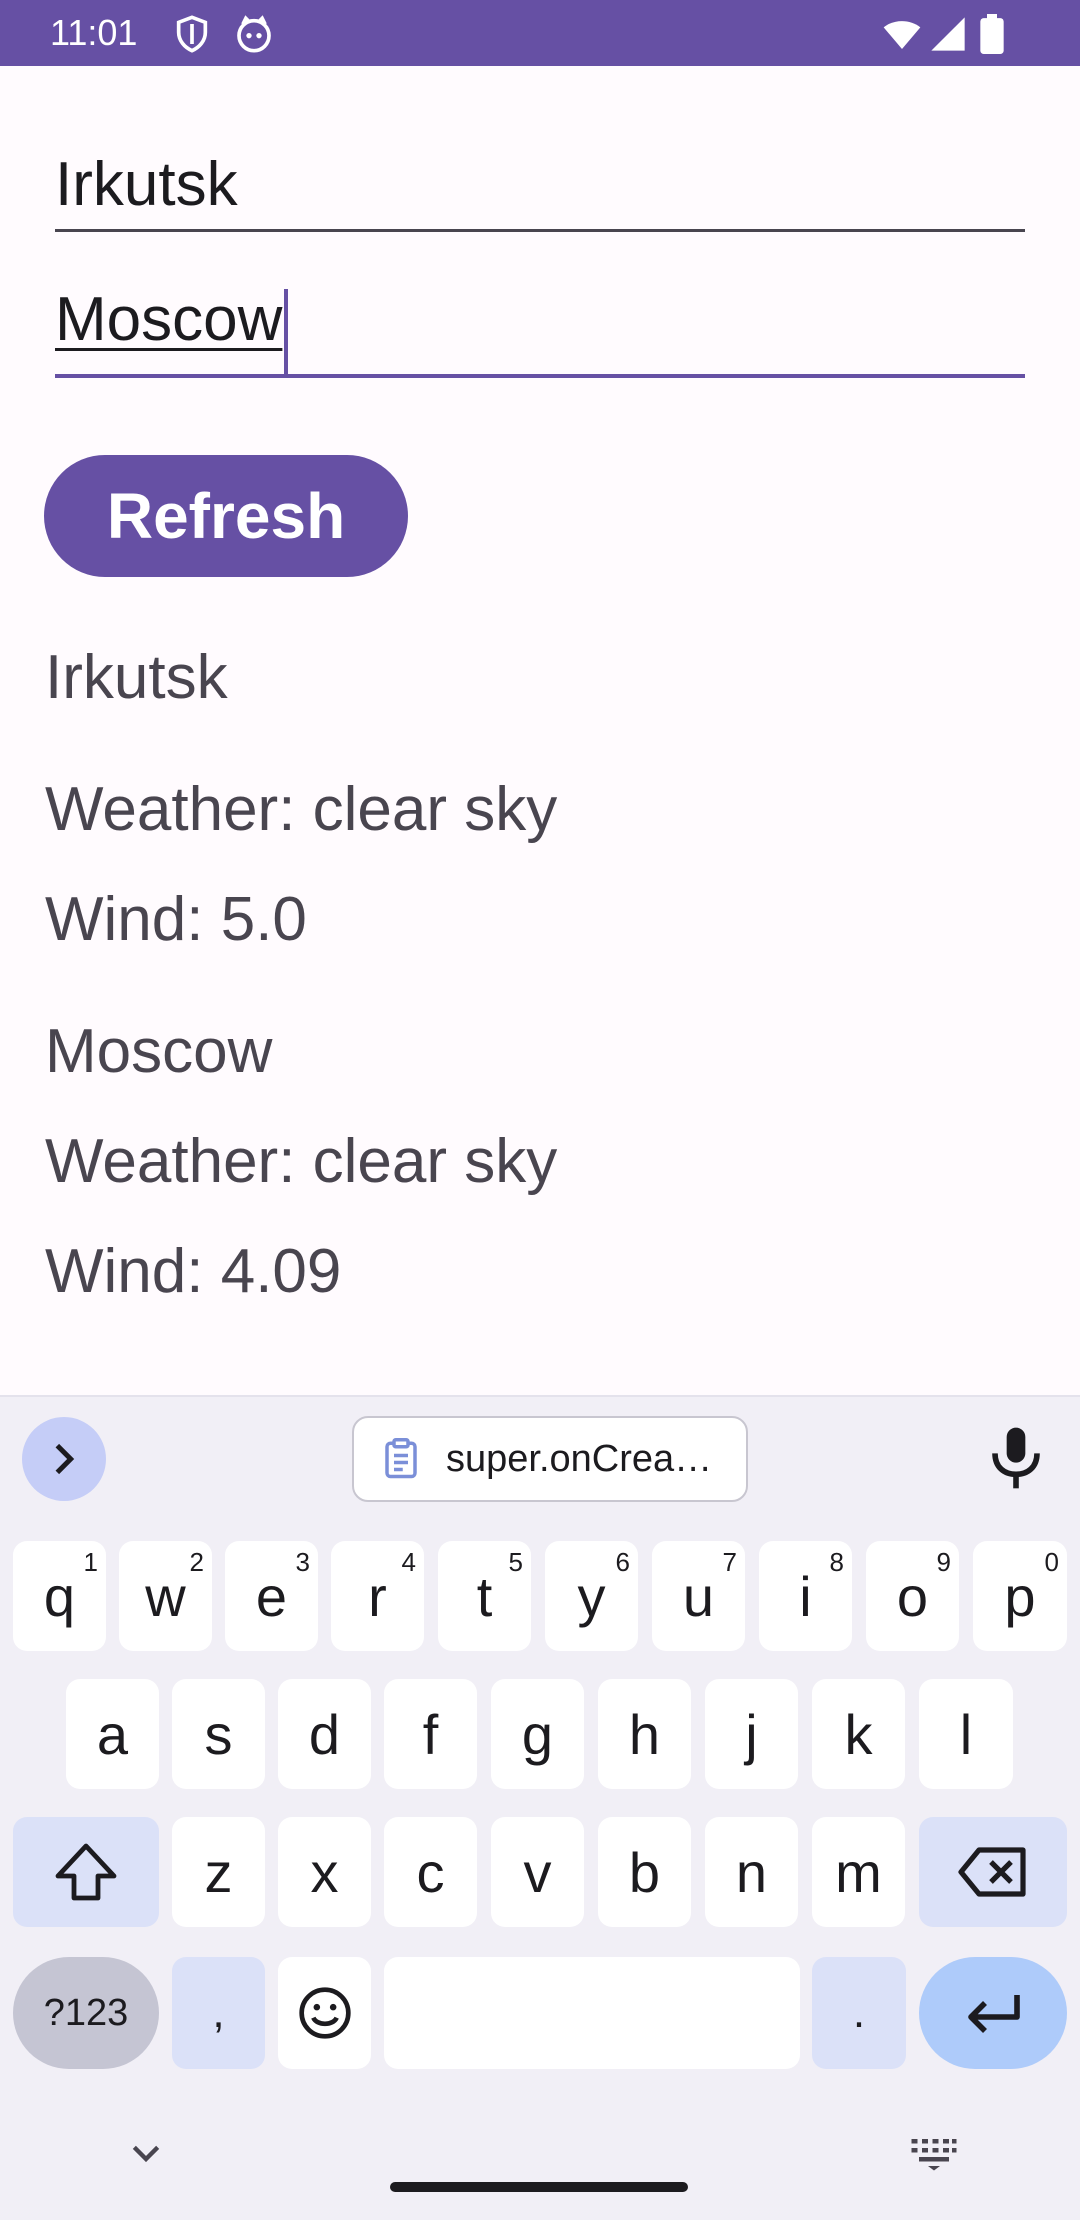  I want to click on key-p-label: p, so click(1020, 1596).